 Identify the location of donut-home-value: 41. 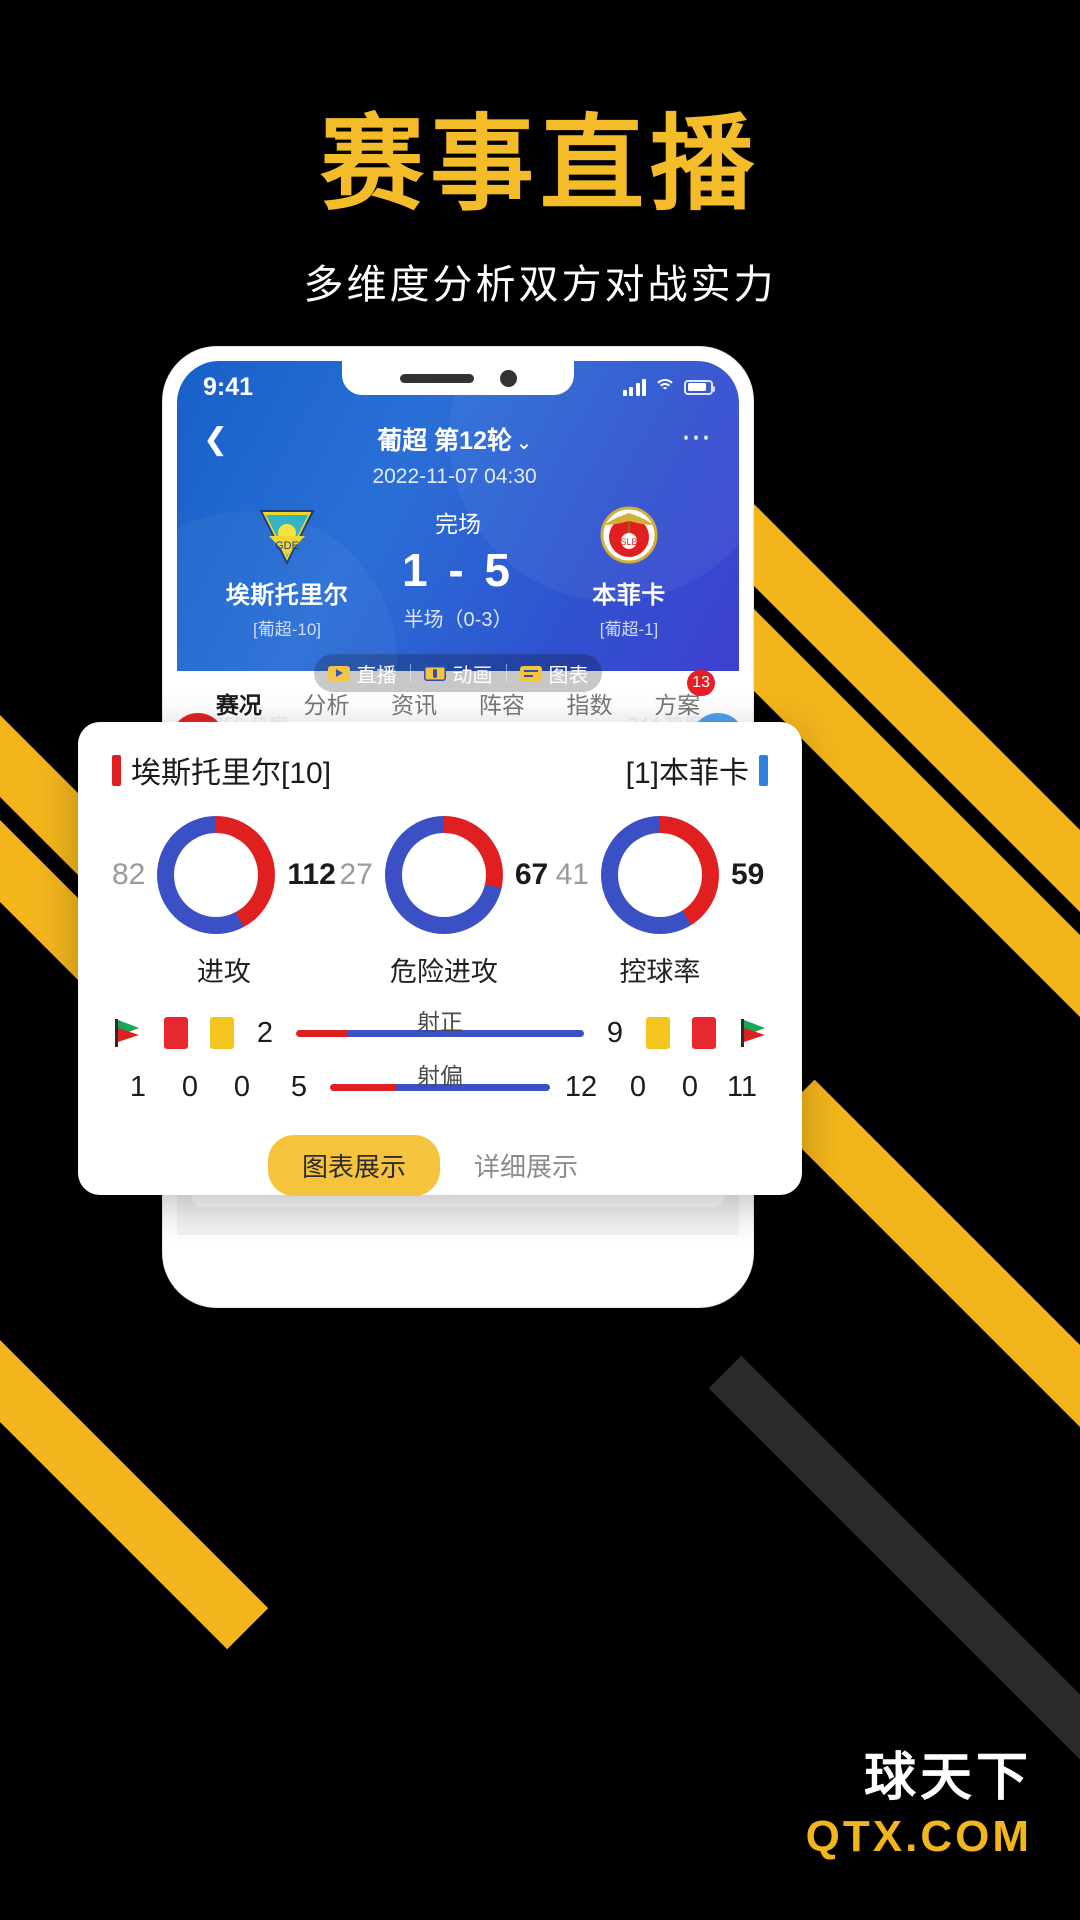
(572, 874).